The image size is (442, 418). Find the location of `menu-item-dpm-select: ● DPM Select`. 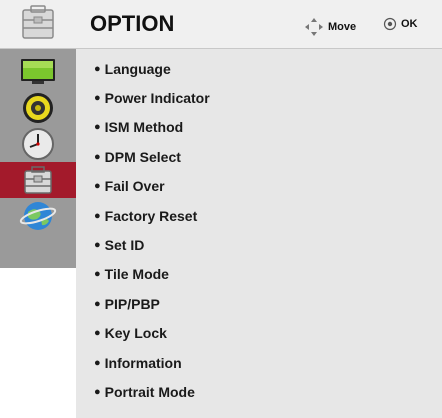

menu-item-dpm-select: ● DPM Select is located at coordinates (259, 156).